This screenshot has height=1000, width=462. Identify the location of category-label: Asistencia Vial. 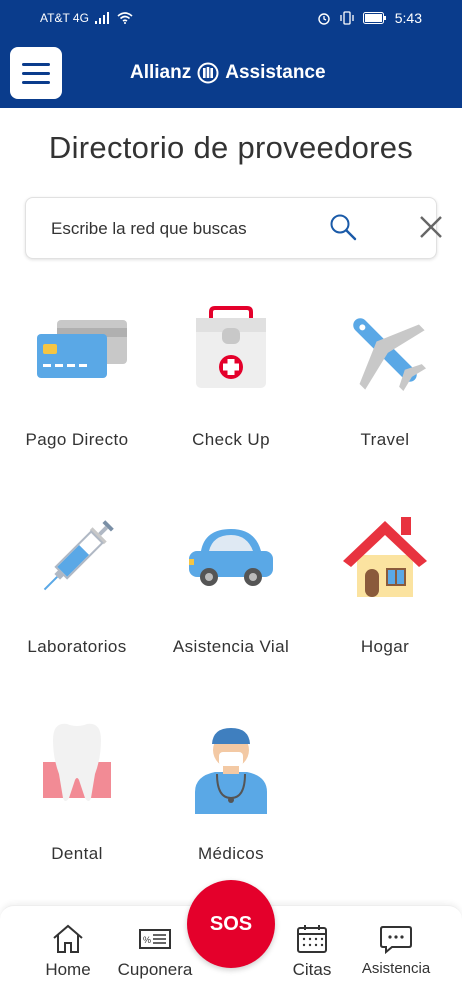
(231, 646).